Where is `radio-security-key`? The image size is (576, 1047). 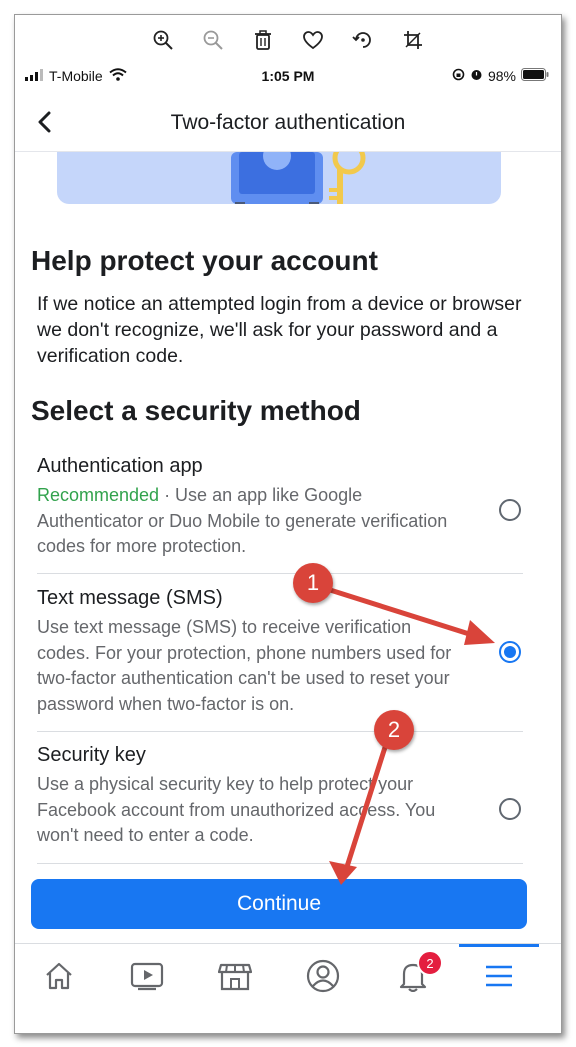 radio-security-key is located at coordinates (510, 809).